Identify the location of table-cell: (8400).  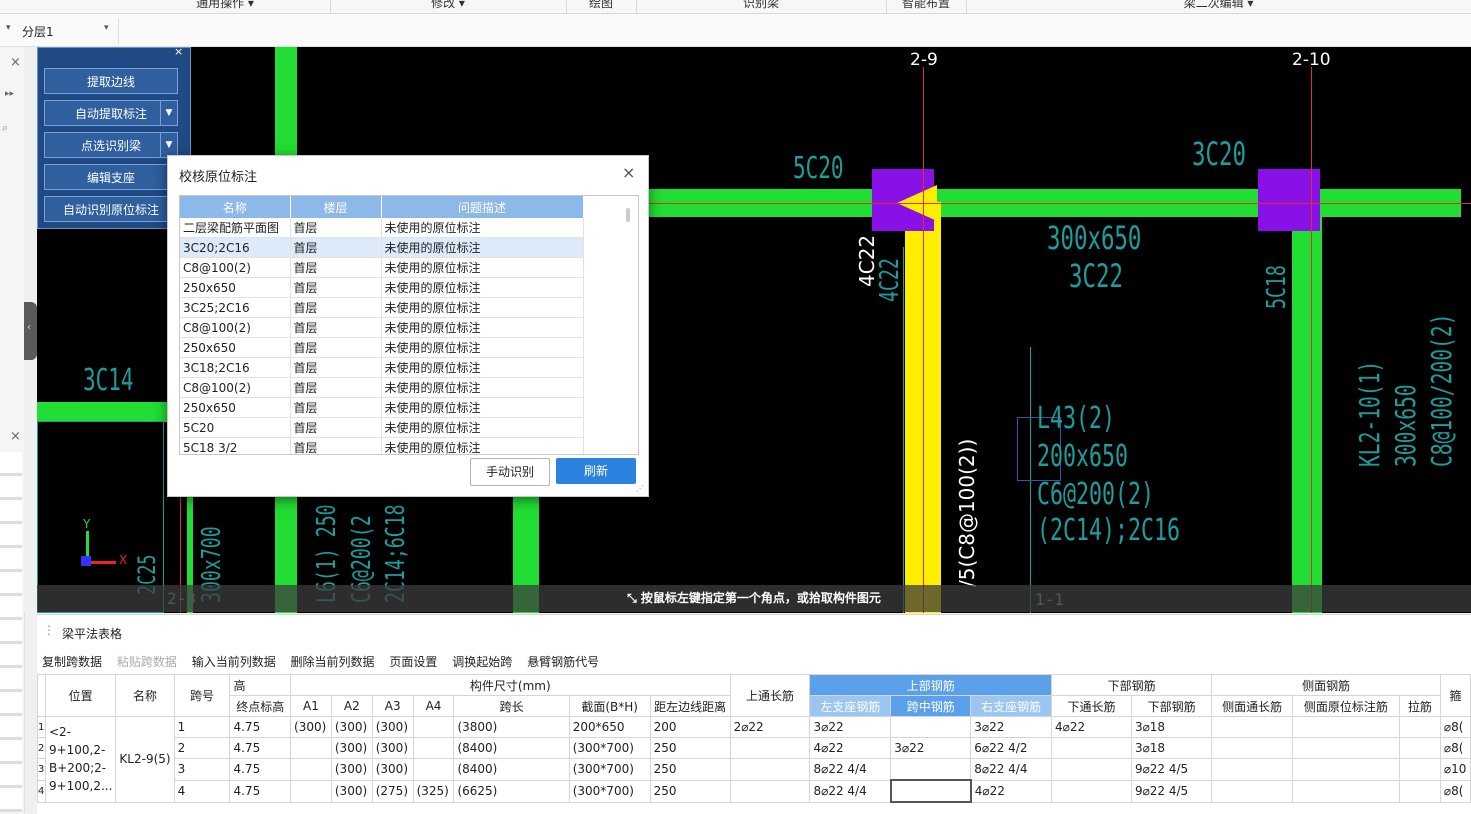
(511, 769).